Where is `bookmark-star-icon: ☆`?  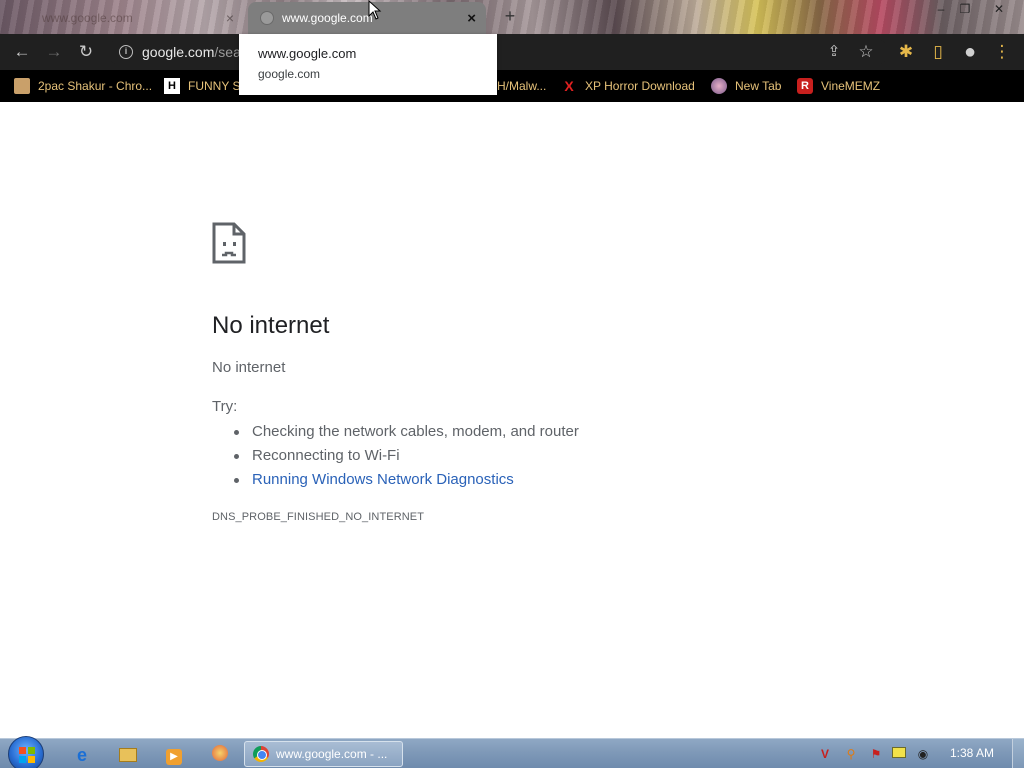
bookmark-star-icon: ☆ is located at coordinates (866, 52).